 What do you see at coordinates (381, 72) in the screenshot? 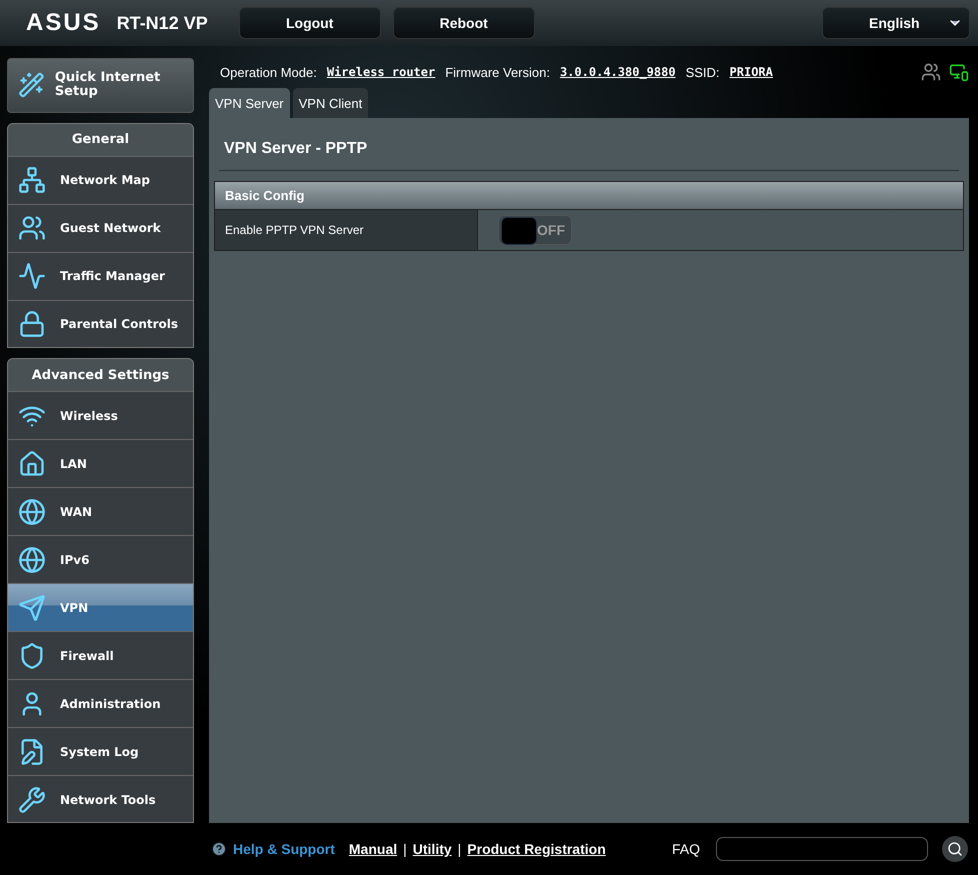
I see `status-link: Wireless router` at bounding box center [381, 72].